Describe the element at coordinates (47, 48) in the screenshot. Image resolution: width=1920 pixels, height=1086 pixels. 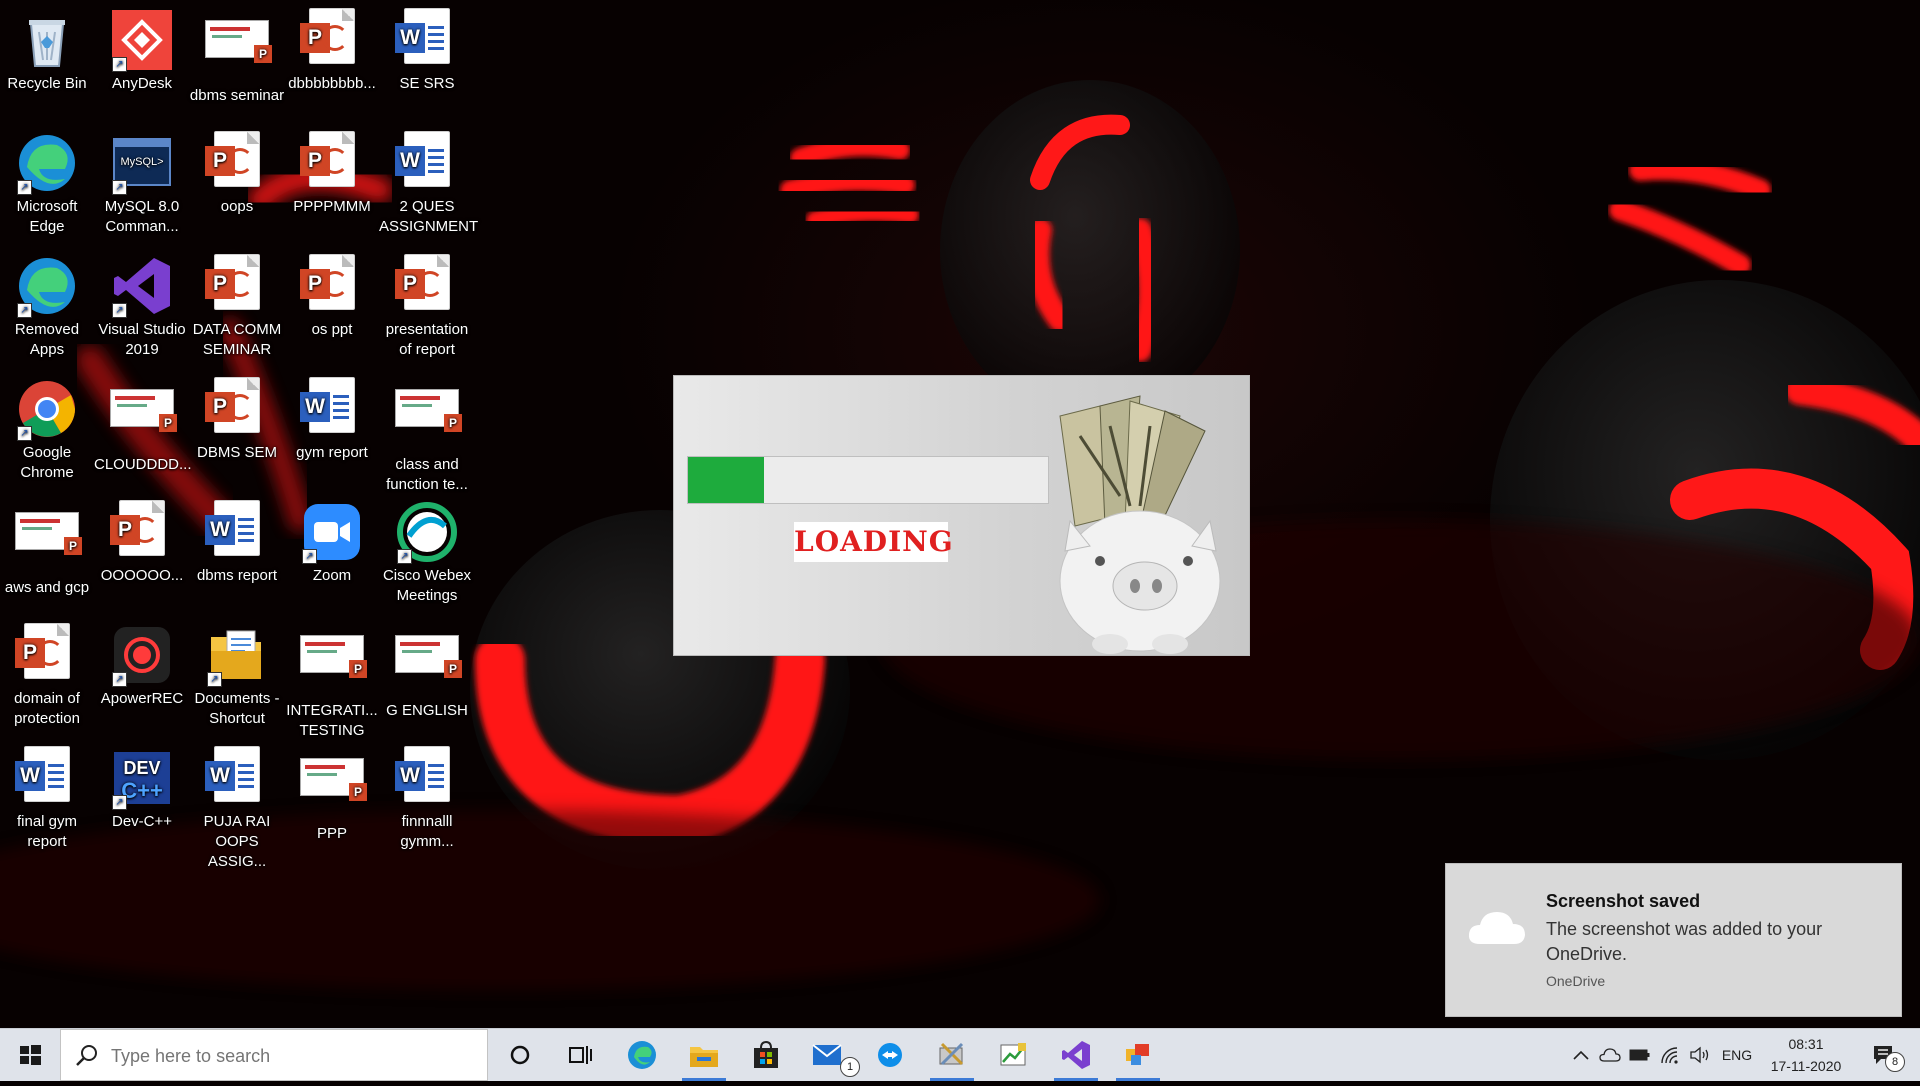
I see `desktop-icon: Recycle Bin` at that location.